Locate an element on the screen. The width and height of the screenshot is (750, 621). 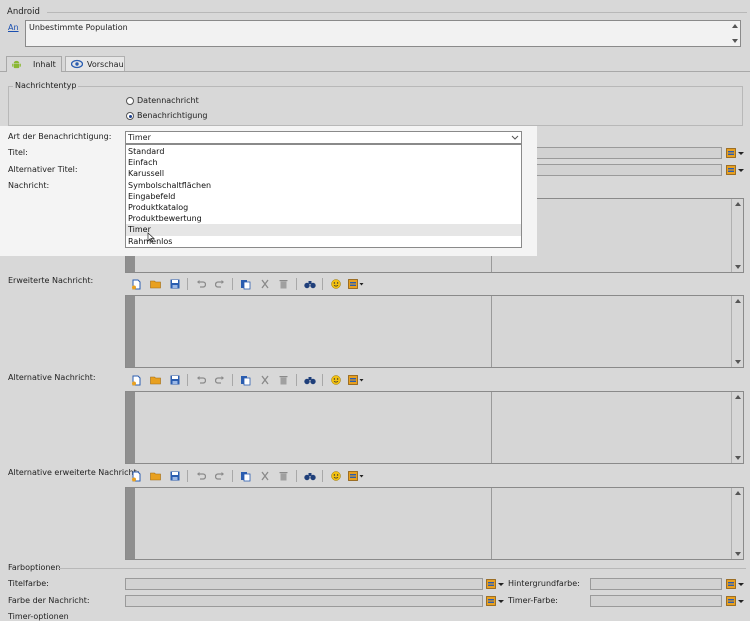
alt-message-editor is located at coordinates (434, 427).